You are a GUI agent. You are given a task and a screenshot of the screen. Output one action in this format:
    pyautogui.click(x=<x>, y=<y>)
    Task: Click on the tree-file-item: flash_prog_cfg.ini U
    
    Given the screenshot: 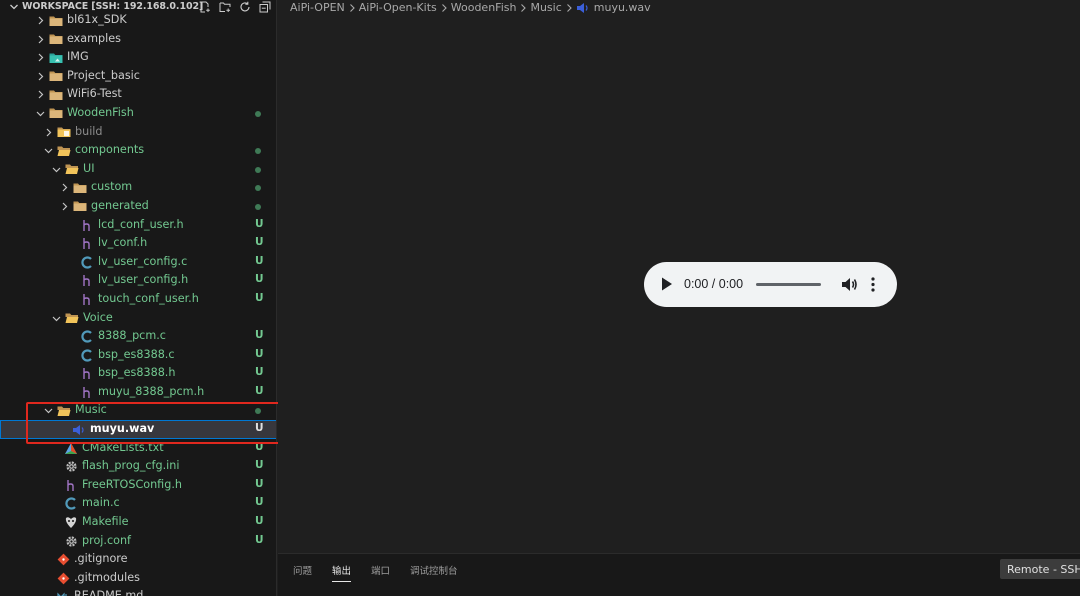 What is the action you would take?
    pyautogui.click(x=138, y=466)
    